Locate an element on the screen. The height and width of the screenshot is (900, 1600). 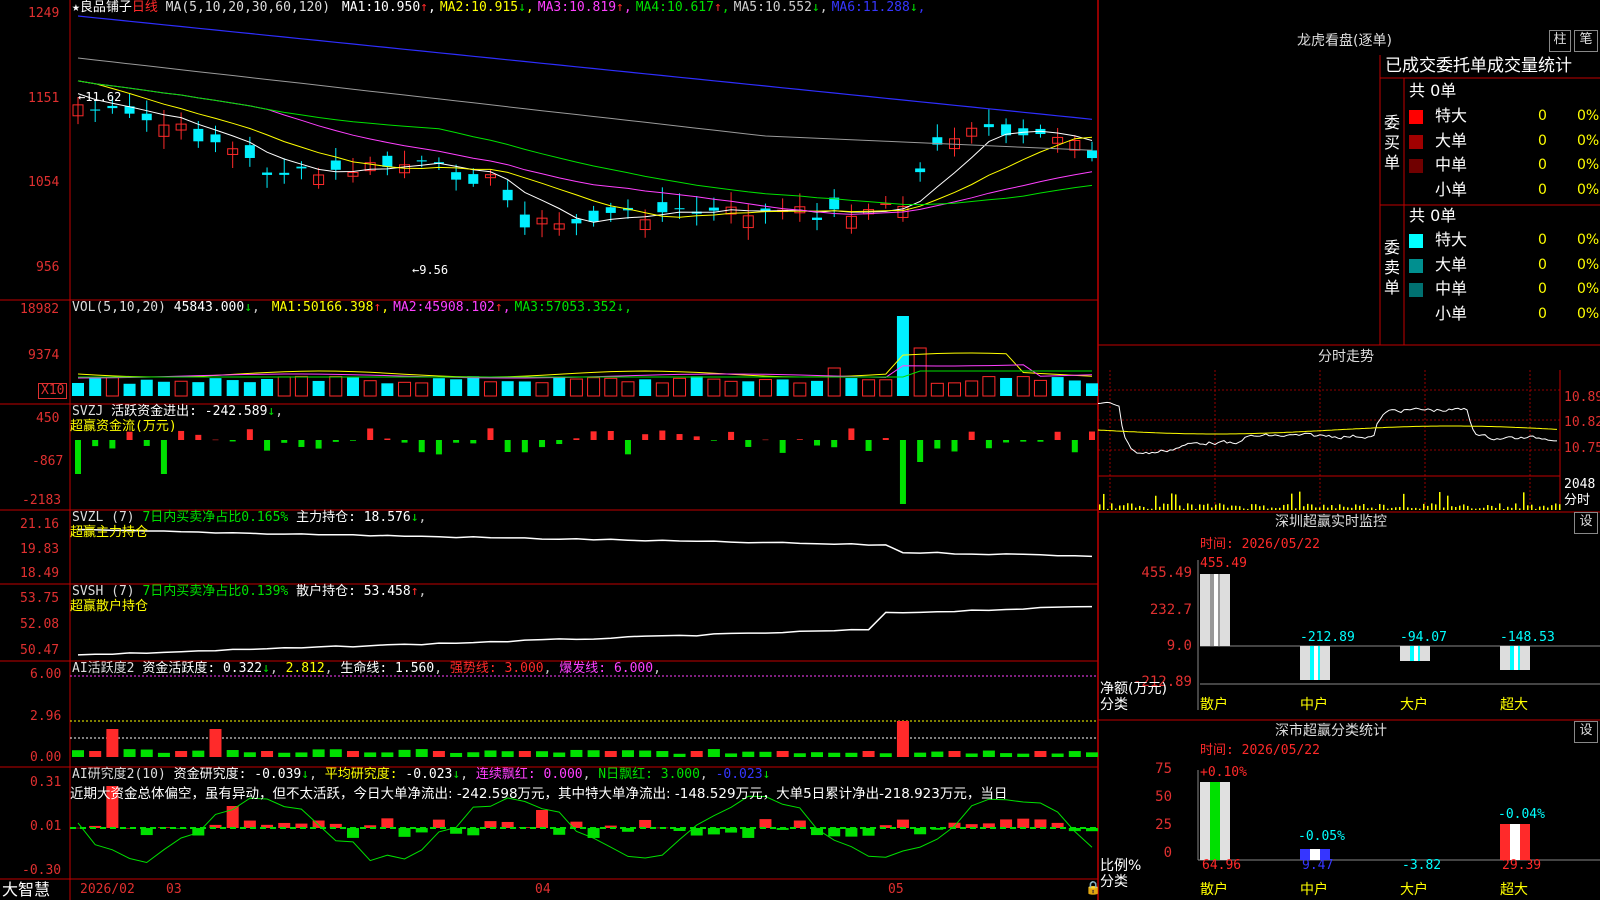
ai2-arrow-2: ↓ is located at coordinates (456, 774).